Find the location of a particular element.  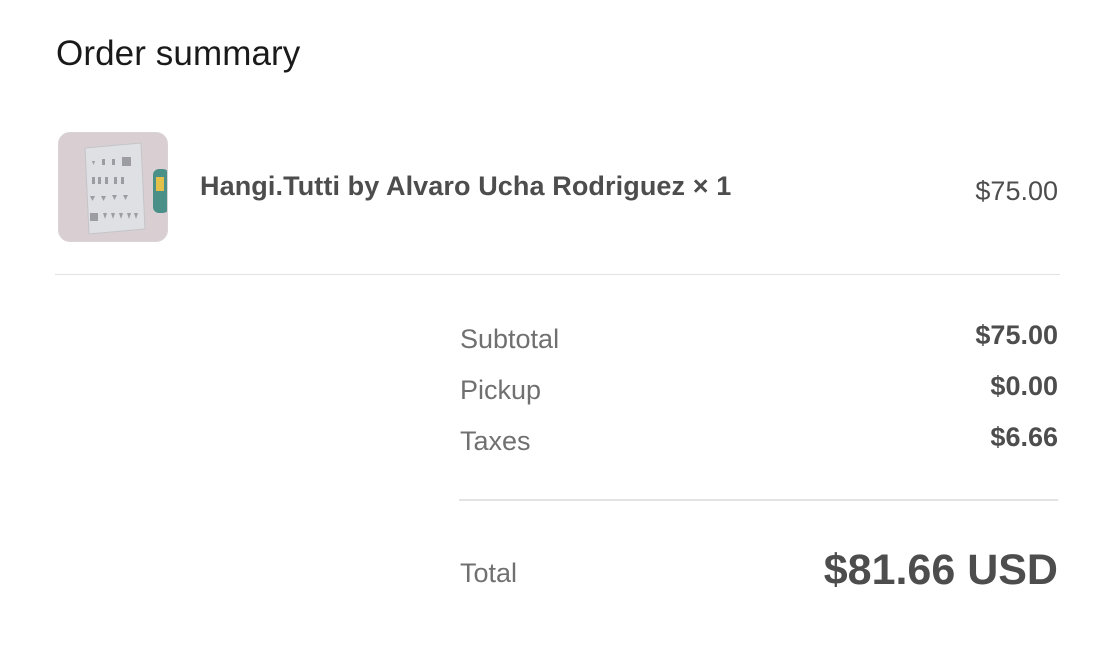

total-label: Total is located at coordinates (489, 573).